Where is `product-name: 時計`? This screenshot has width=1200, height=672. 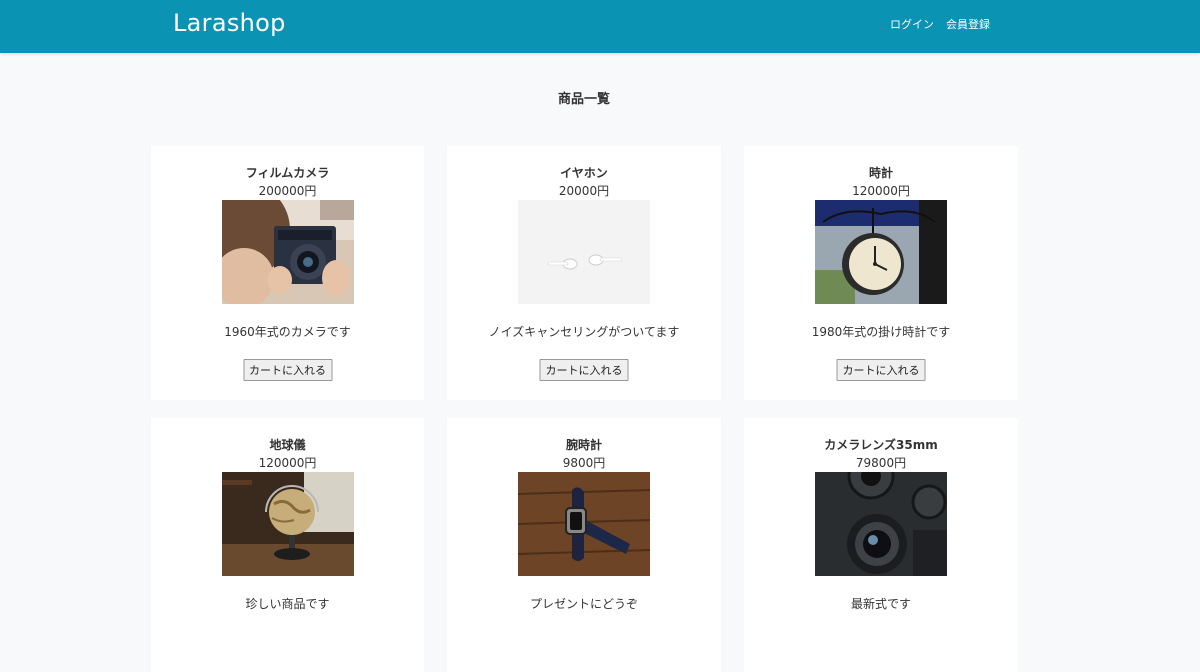 product-name: 時計 is located at coordinates (880, 173).